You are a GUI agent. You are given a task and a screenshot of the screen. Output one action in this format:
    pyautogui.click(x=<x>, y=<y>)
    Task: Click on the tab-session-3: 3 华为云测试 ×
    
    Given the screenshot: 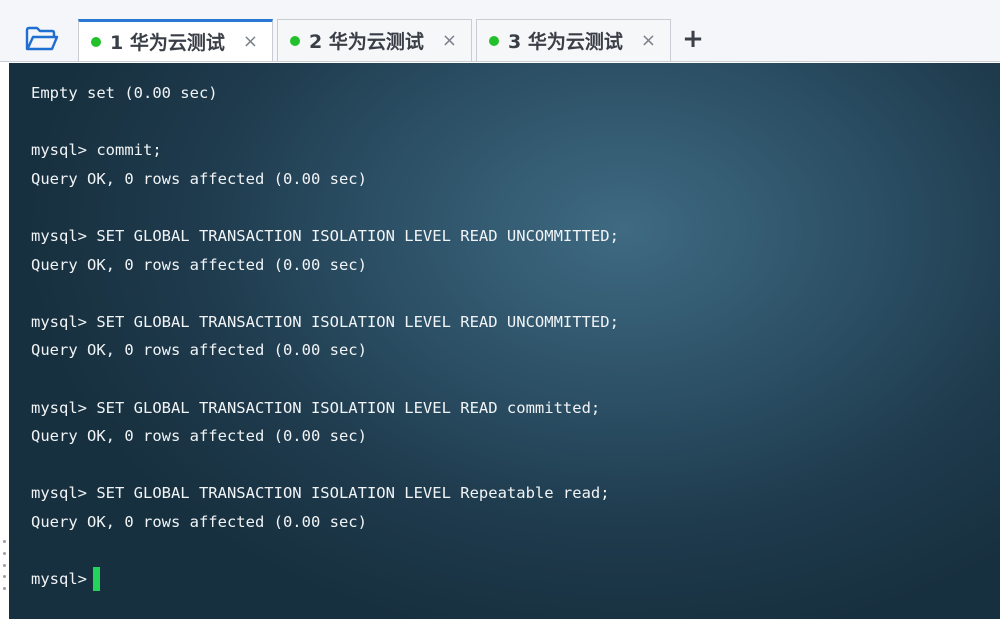 What is the action you would take?
    pyautogui.click(x=573, y=40)
    